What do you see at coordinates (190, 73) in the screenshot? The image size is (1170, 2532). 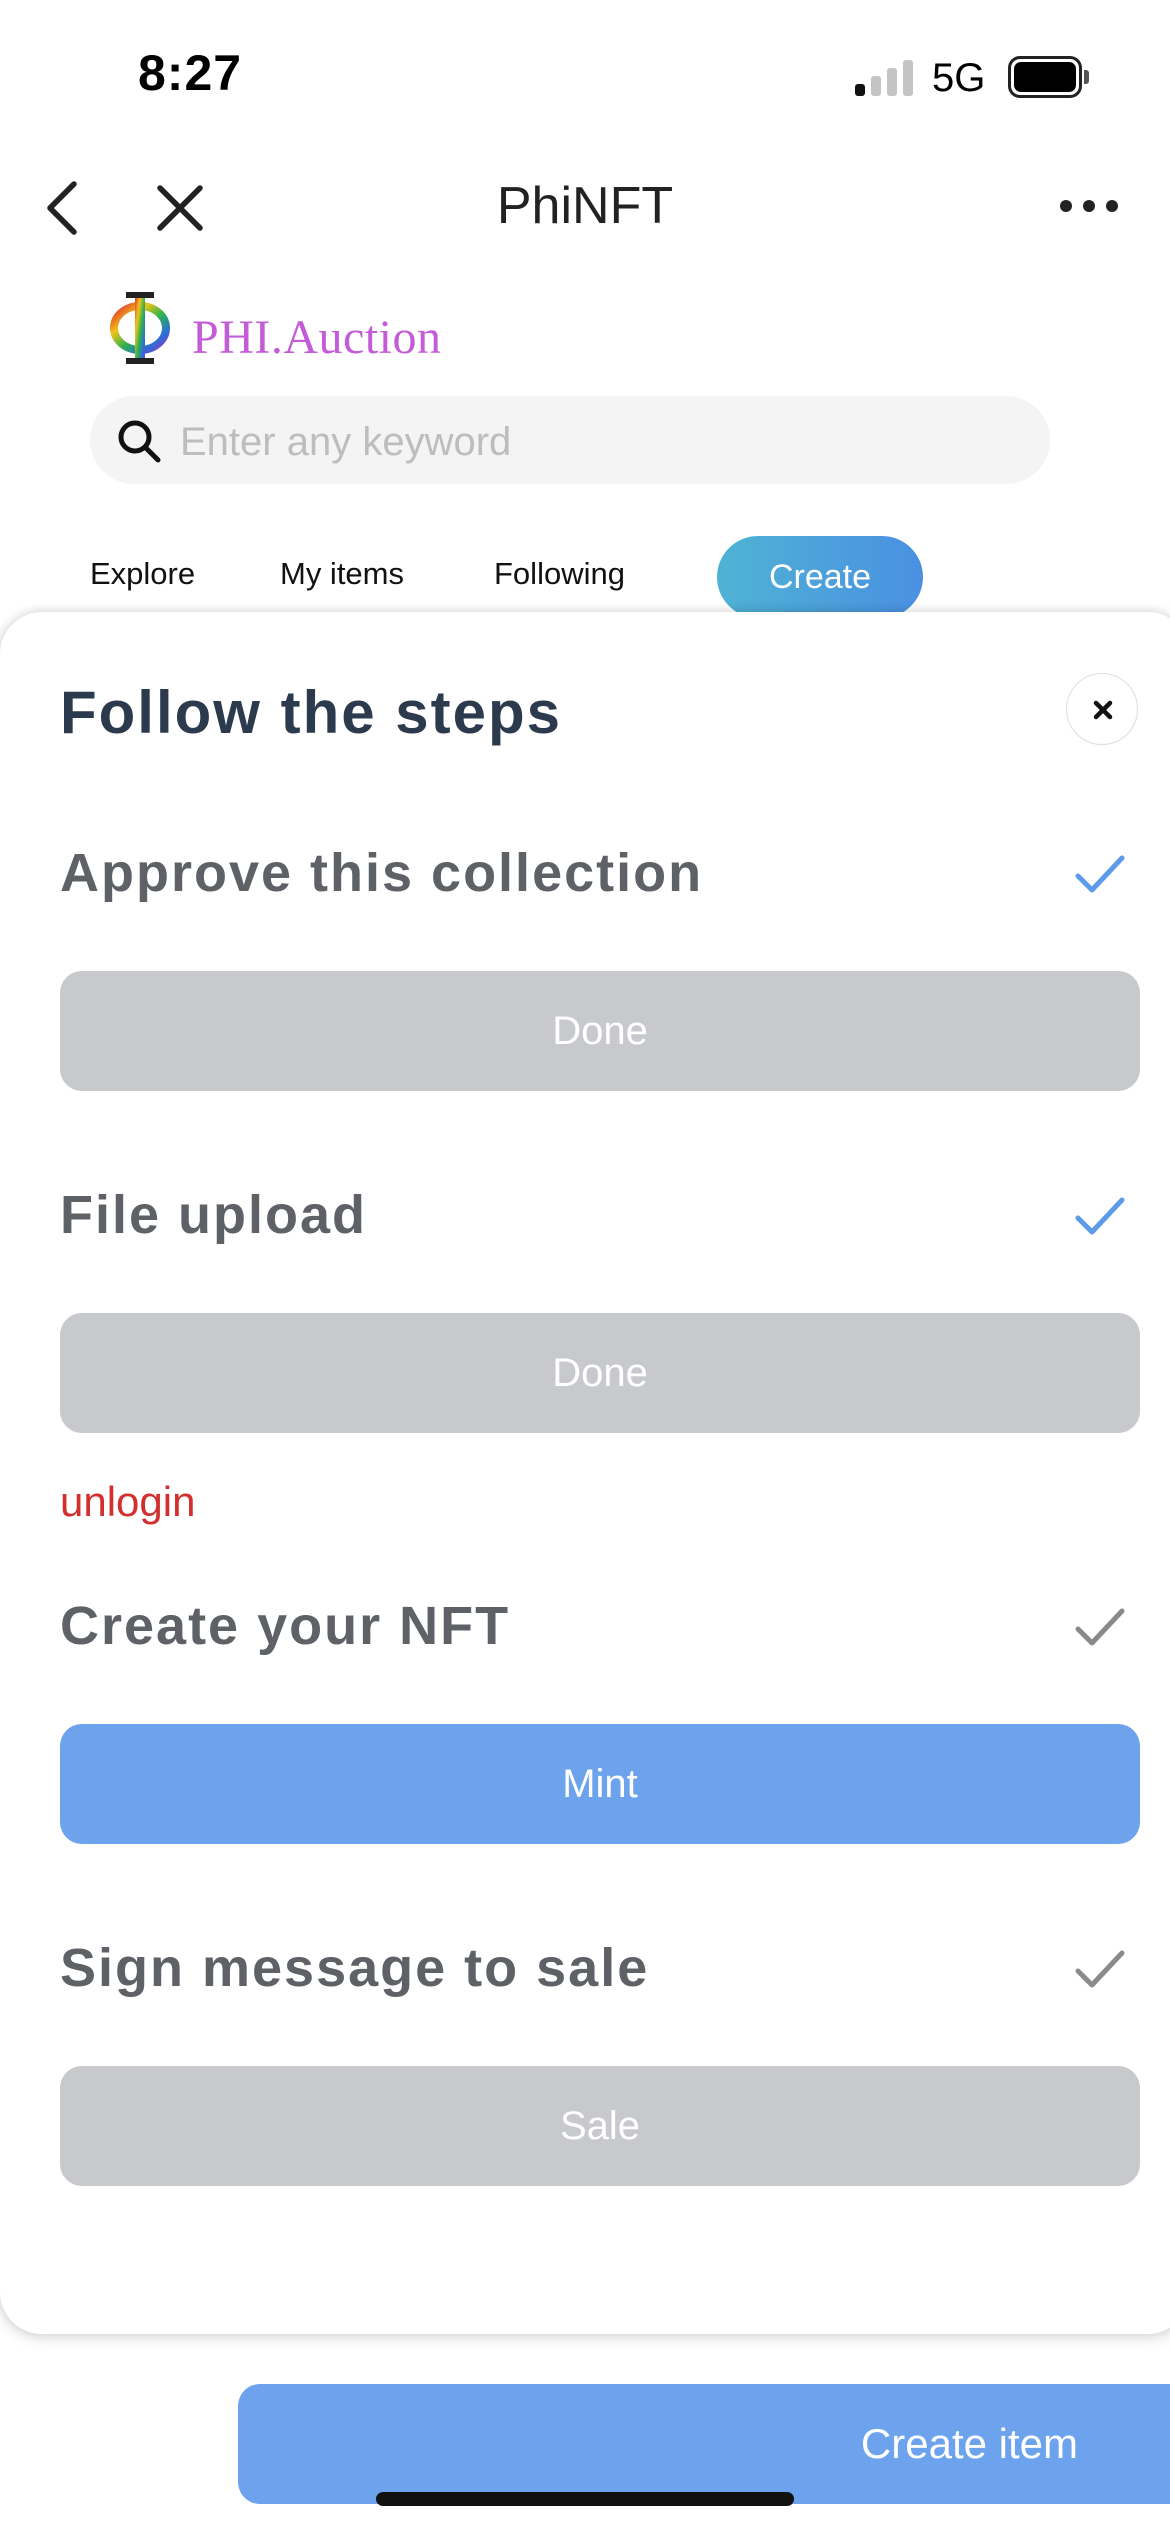 I see `status-time: 8:27` at bounding box center [190, 73].